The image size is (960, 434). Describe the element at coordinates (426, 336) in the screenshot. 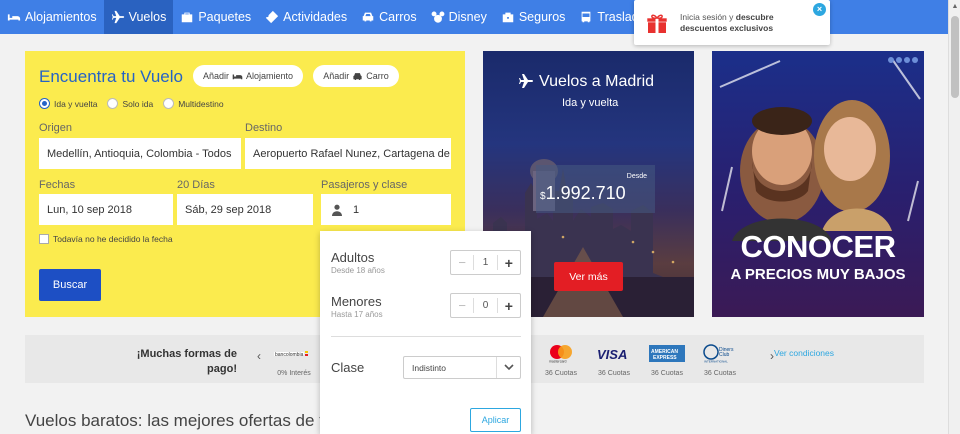

I see `divider` at that location.